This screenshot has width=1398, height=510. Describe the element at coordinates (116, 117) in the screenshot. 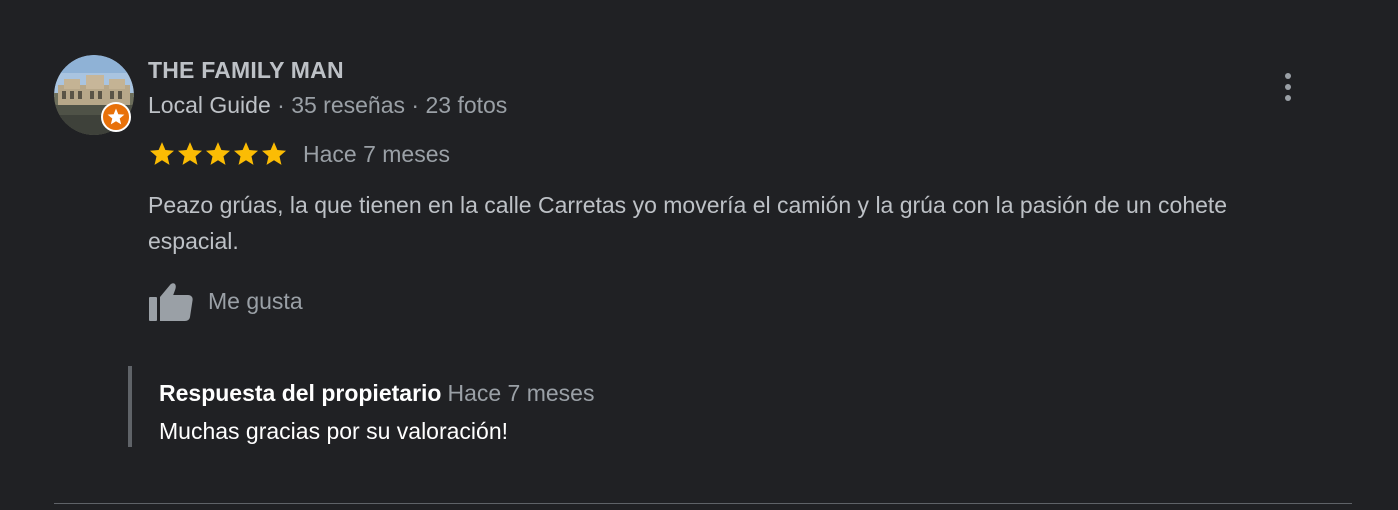

I see `local-guide-badge-icon` at that location.